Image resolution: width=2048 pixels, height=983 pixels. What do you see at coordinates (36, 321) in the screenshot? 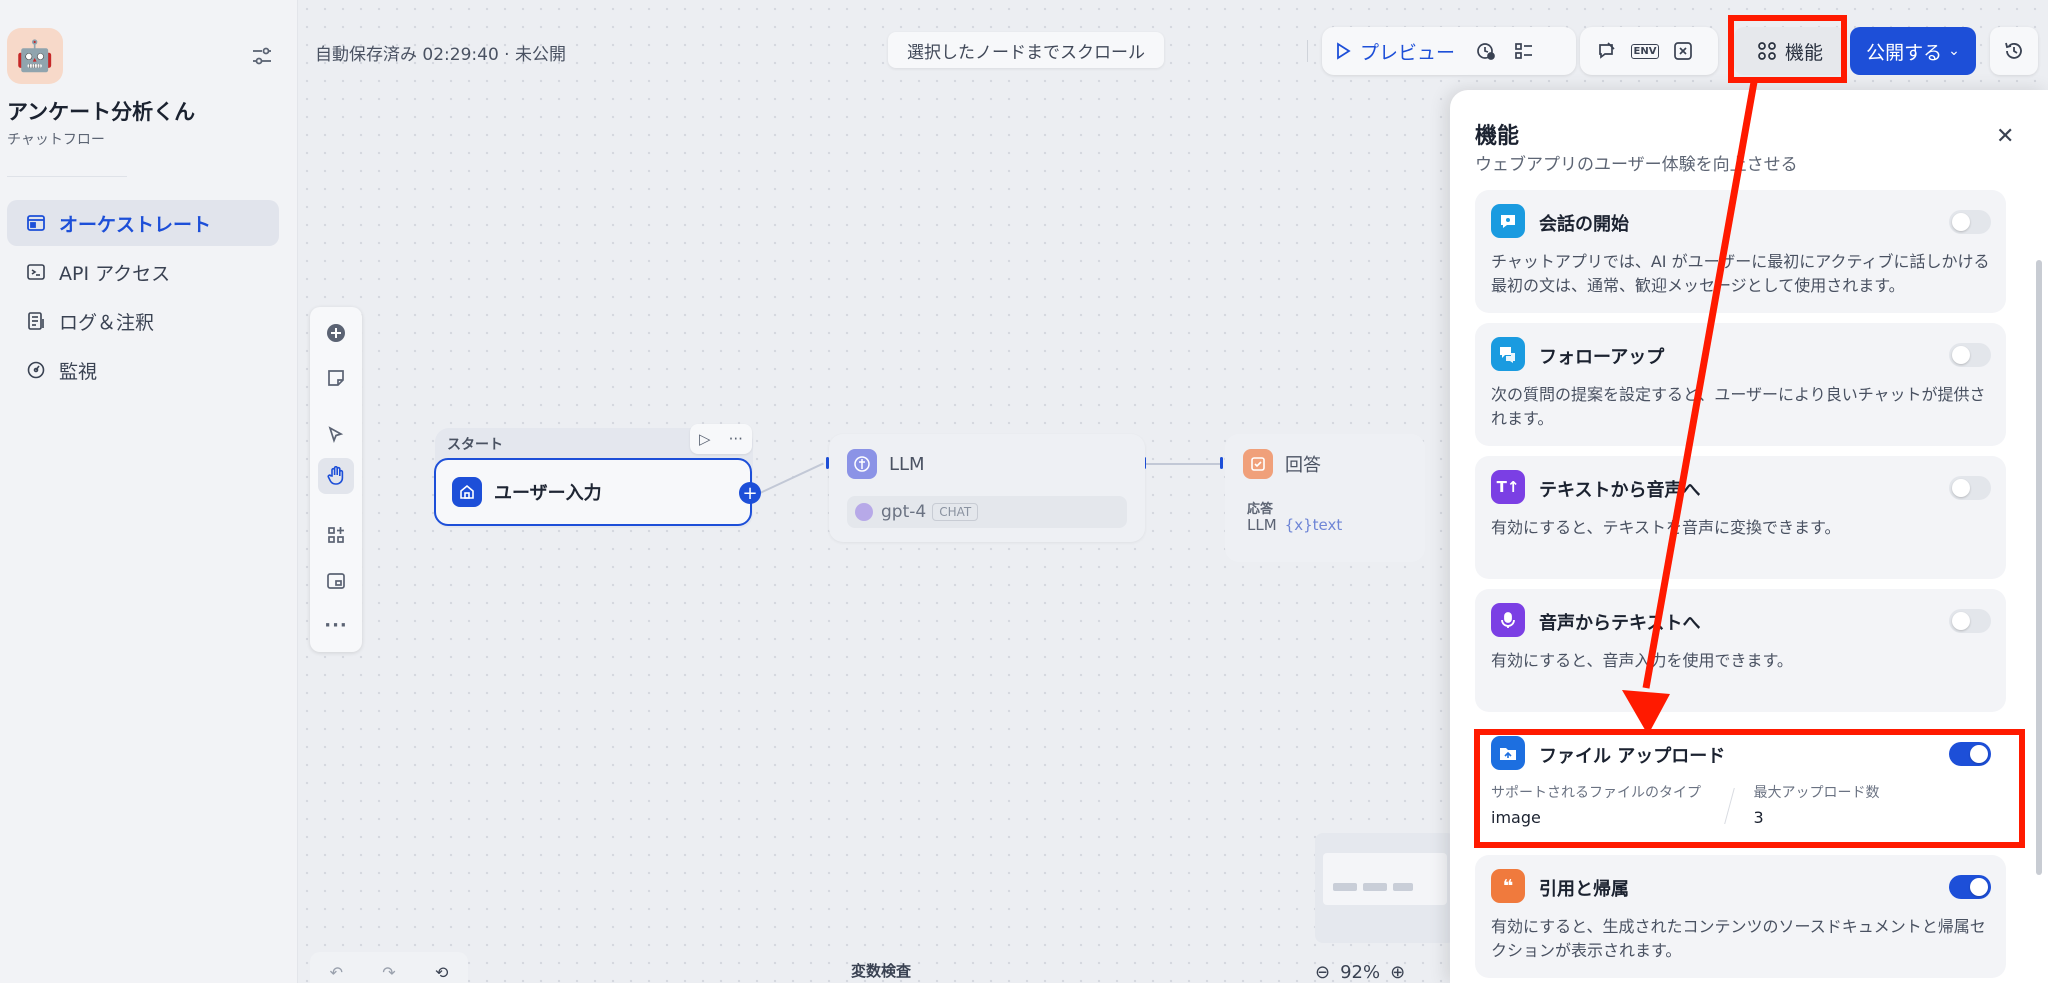
I see `log-icon` at bounding box center [36, 321].